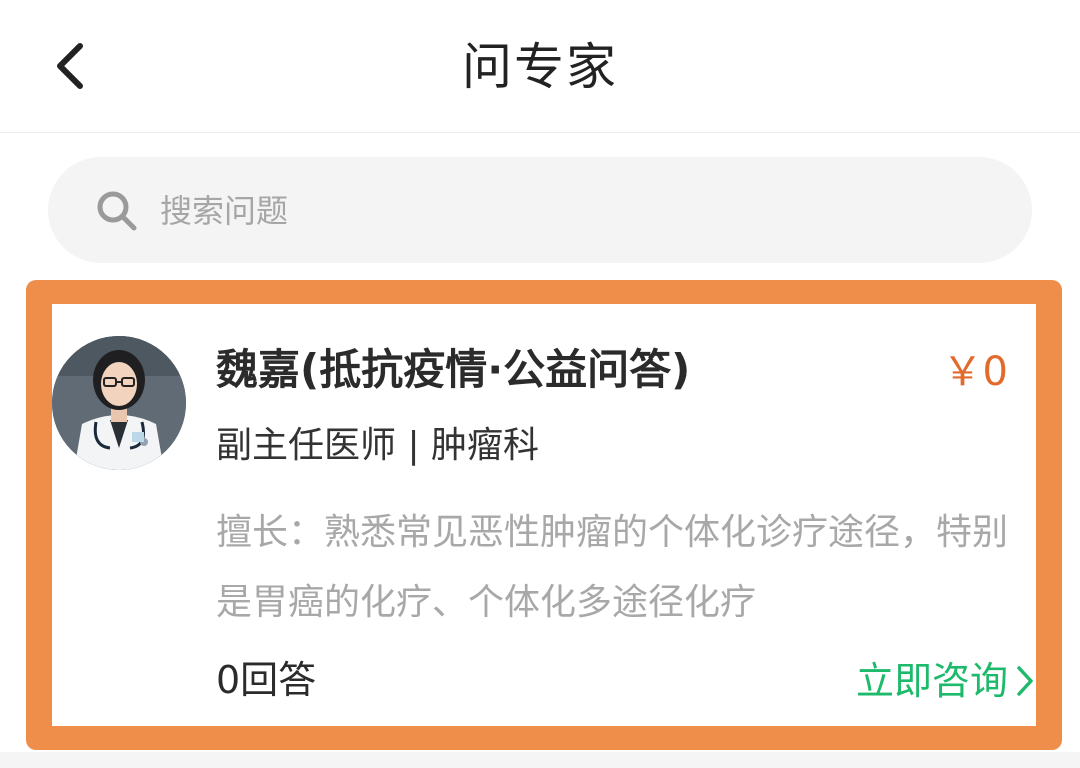 The height and width of the screenshot is (768, 1080). Describe the element at coordinates (453, 369) in the screenshot. I see `doctor-name: 魏嘉(抵抗疫情·公益问答)` at that location.